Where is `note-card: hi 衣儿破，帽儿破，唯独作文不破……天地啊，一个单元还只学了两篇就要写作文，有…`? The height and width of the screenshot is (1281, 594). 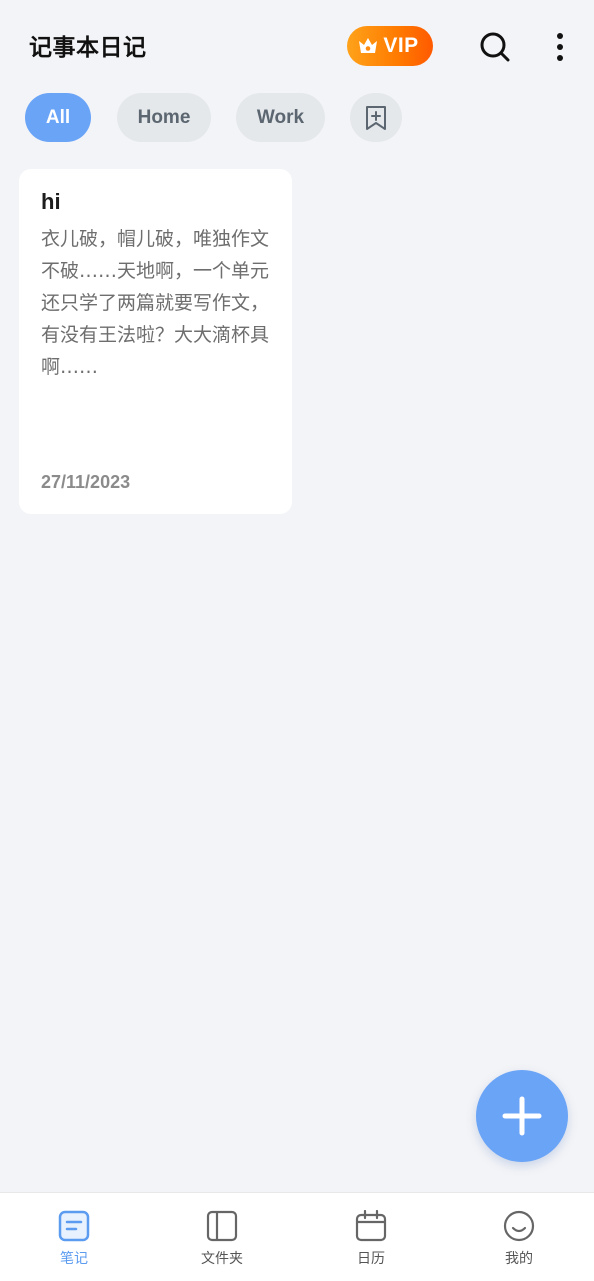
note-card: hi 衣儿破，帽儿破，唯独作文不破……天地啊，一个单元还只学了两篇就要写作文，有… is located at coordinates (155, 341).